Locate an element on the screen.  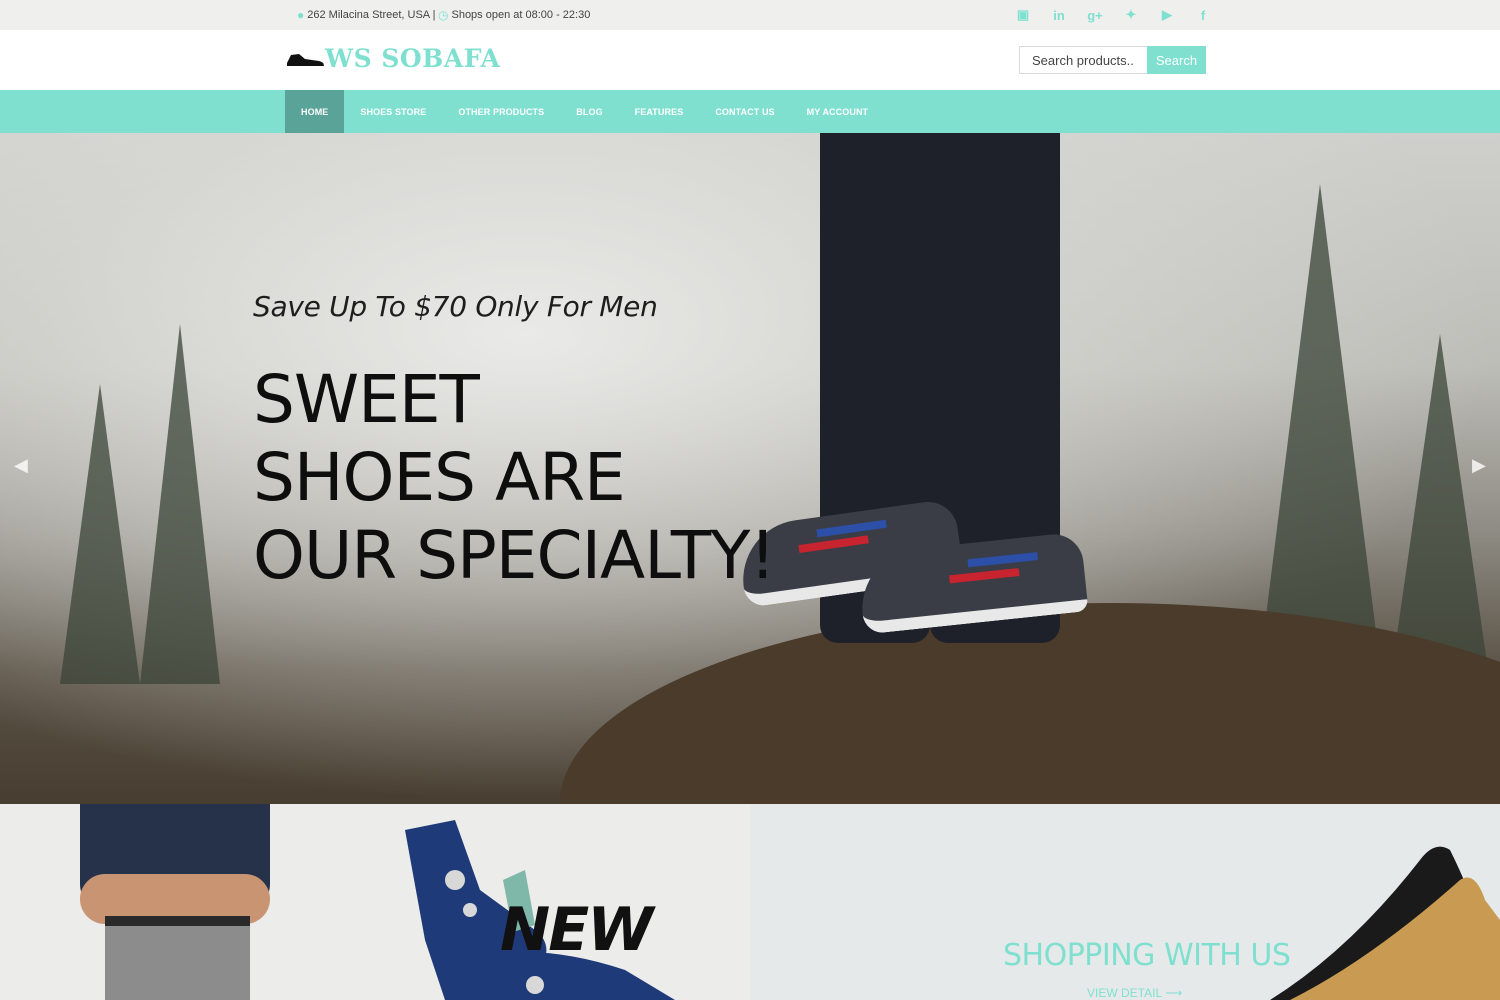
facebook-icon: f is located at coordinates (1203, 15).